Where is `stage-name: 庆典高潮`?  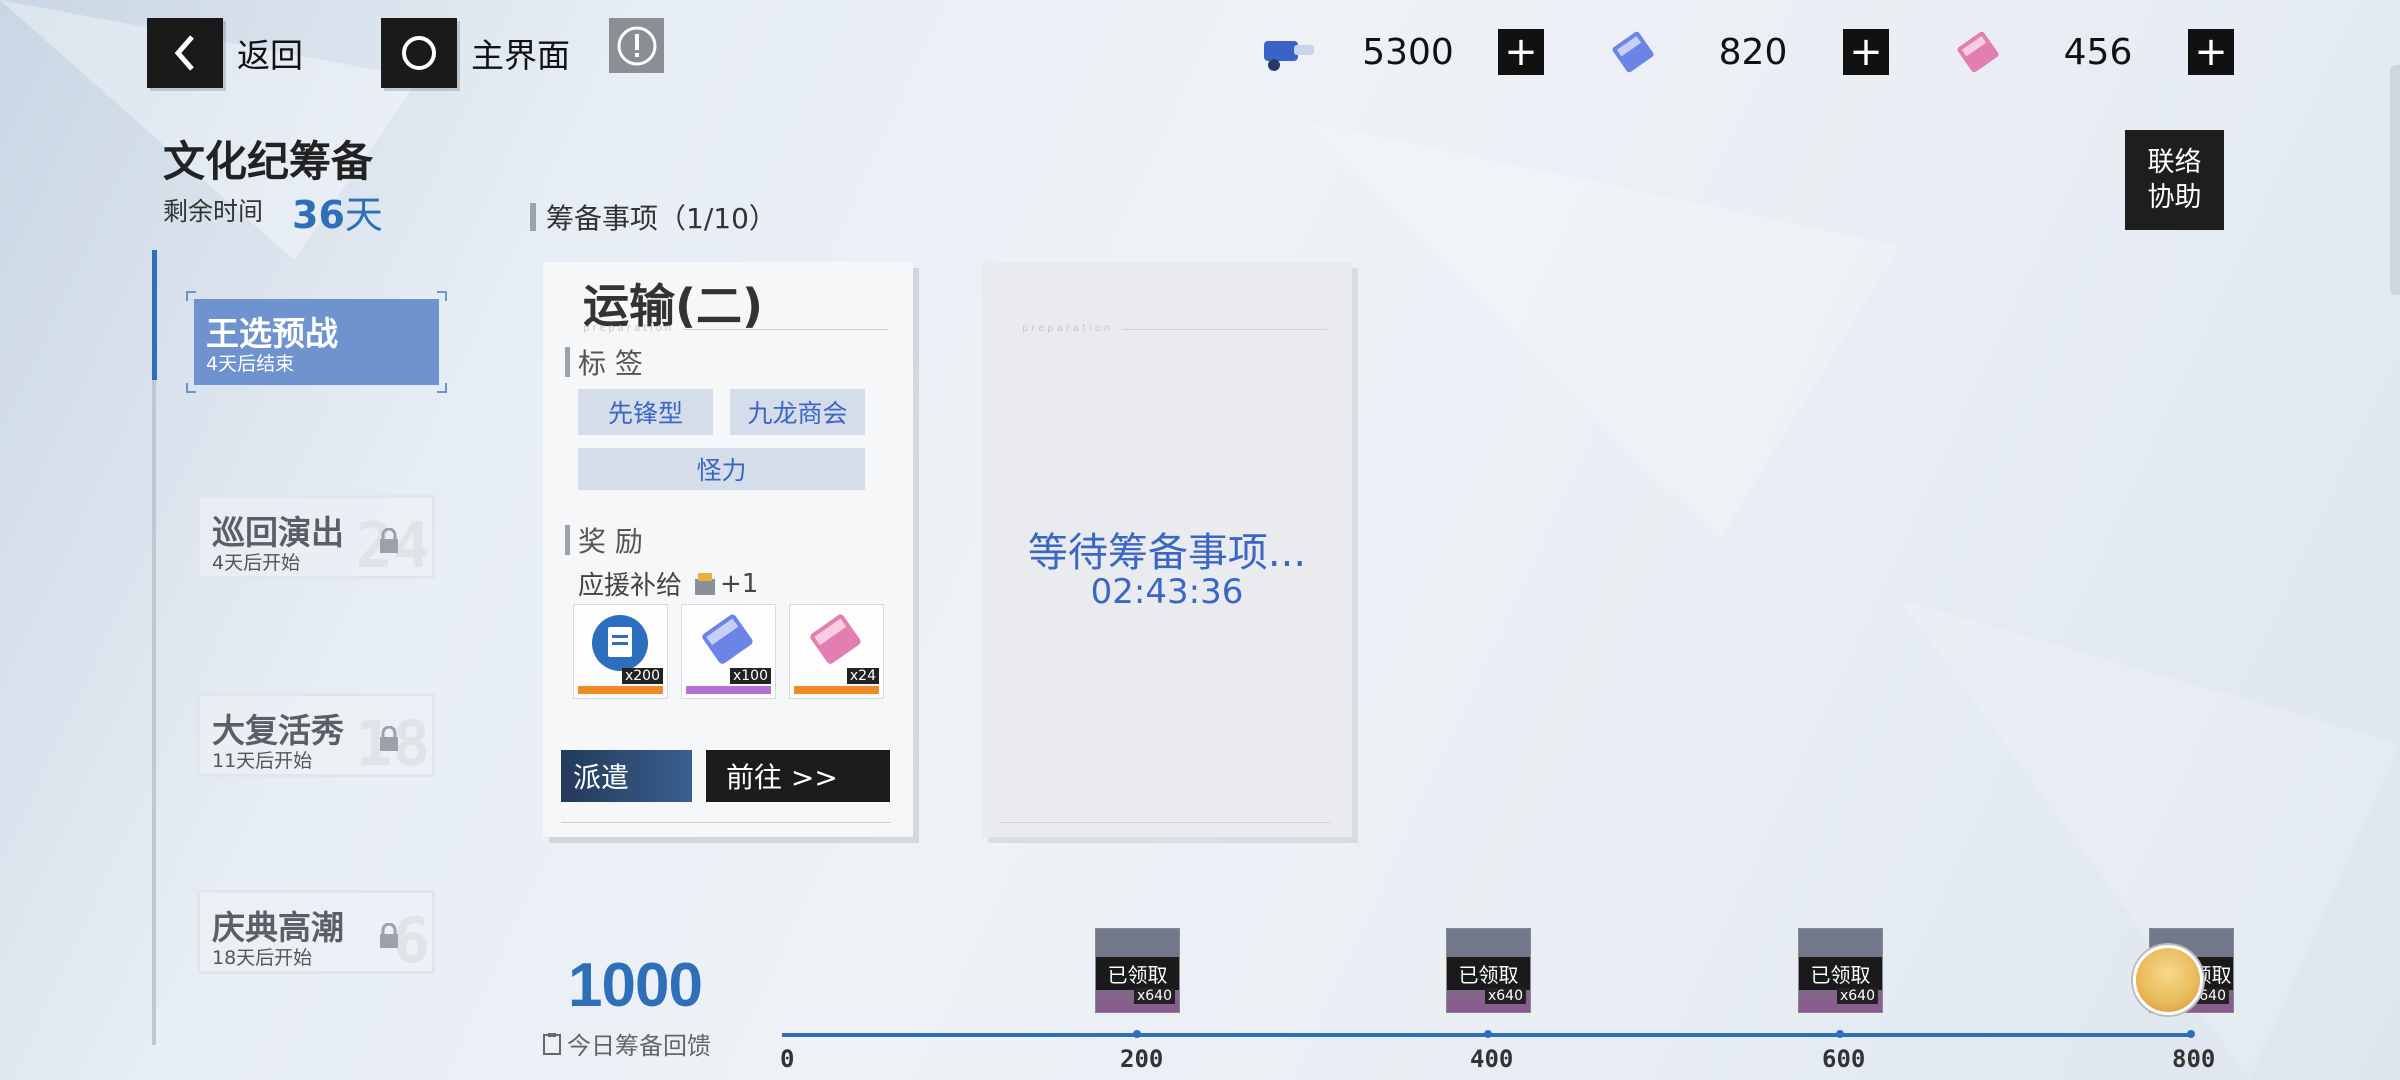
stage-name: 庆典高潮 is located at coordinates (278, 927).